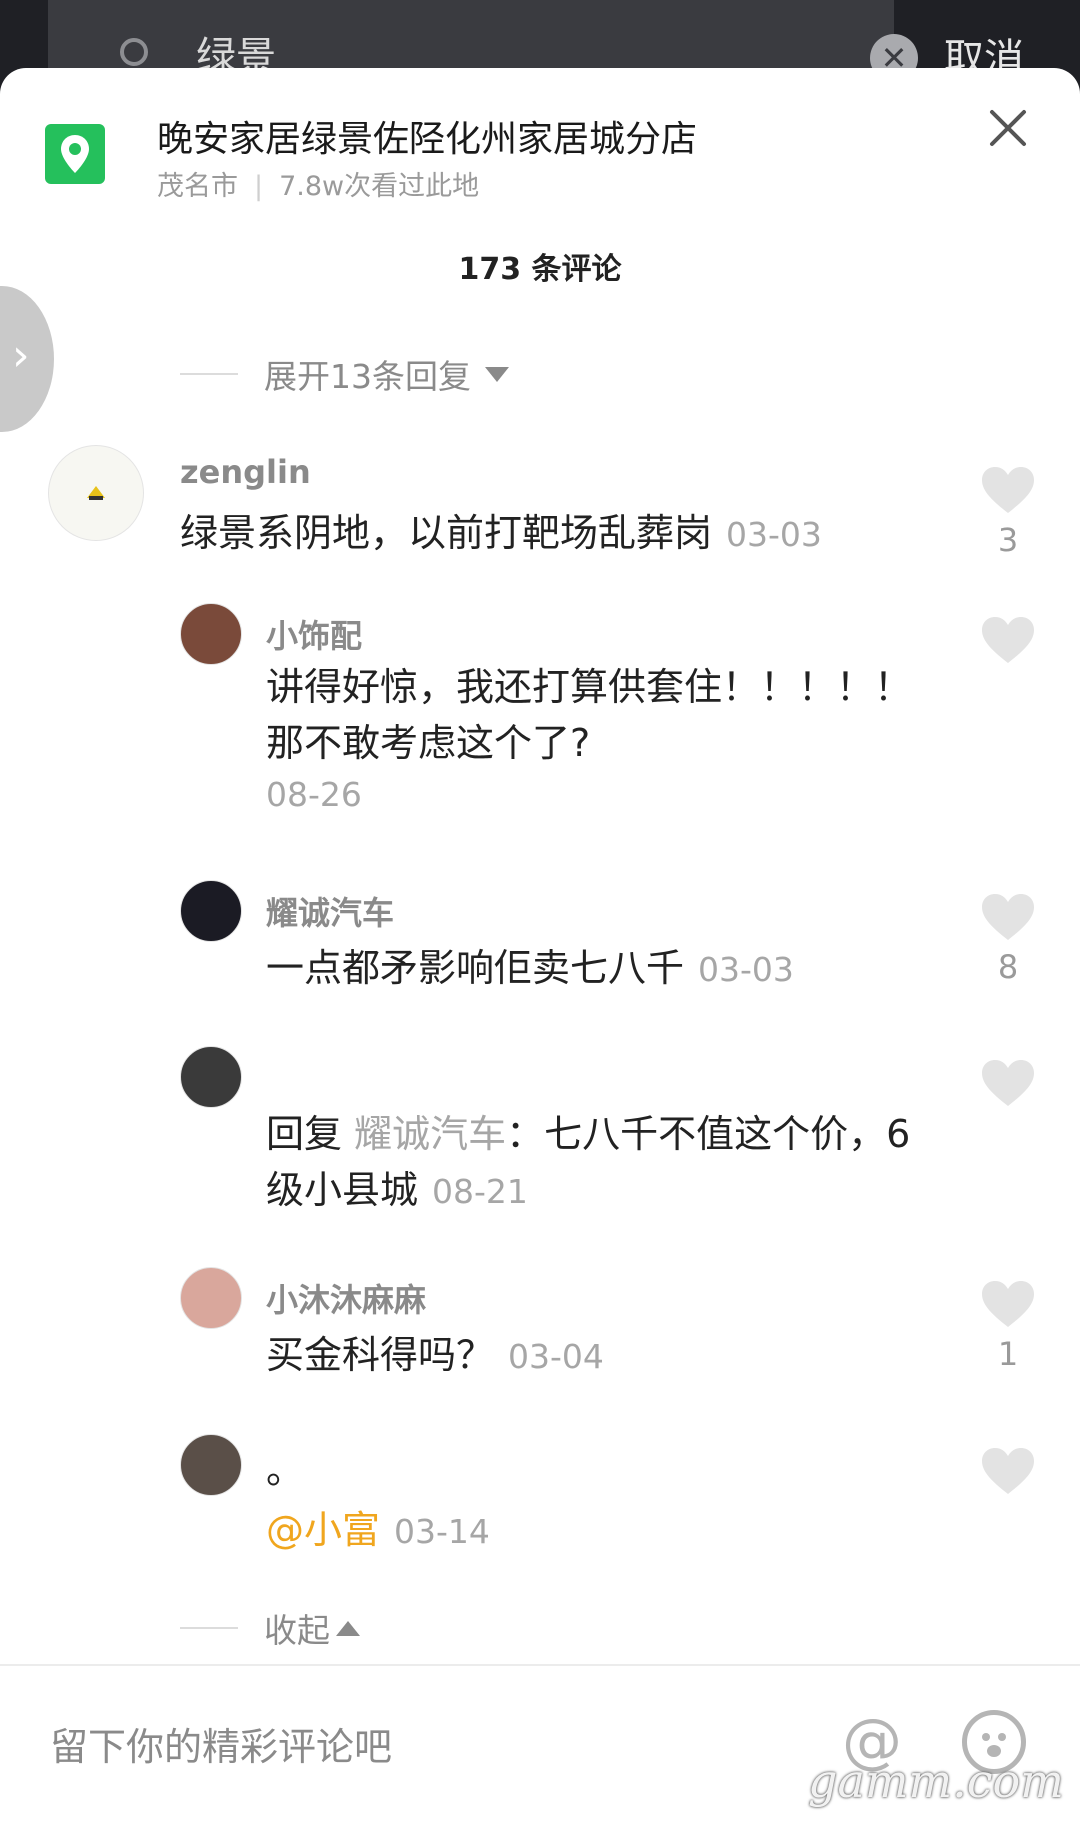  Describe the element at coordinates (746, 969) in the screenshot. I see `reply-date: 03-03` at that location.